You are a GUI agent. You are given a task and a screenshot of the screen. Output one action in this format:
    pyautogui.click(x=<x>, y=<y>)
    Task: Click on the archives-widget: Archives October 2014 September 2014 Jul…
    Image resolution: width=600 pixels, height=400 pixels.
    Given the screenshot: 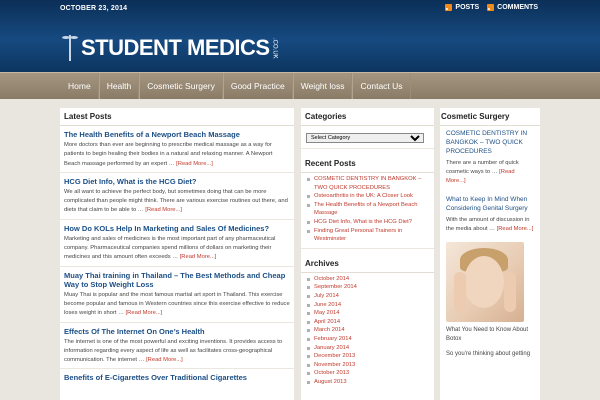 What is the action you would take?
    pyautogui.click(x=367, y=323)
    